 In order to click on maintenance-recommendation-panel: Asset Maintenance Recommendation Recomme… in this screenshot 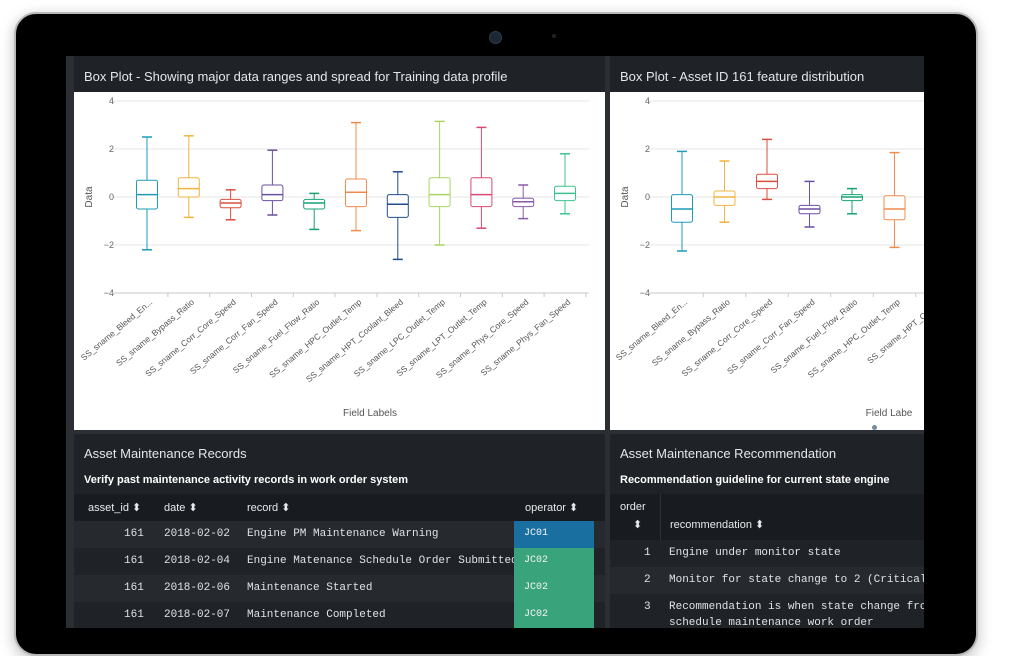, I will do `click(767, 531)`.